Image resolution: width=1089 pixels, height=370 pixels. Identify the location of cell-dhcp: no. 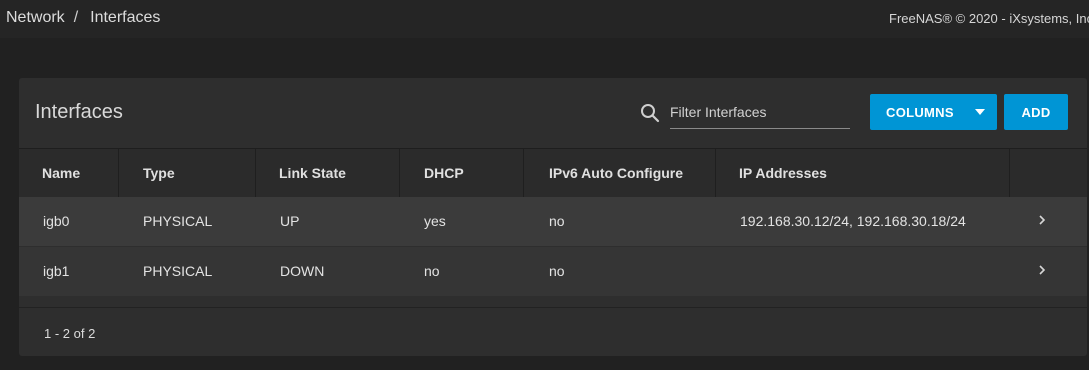
(432, 271).